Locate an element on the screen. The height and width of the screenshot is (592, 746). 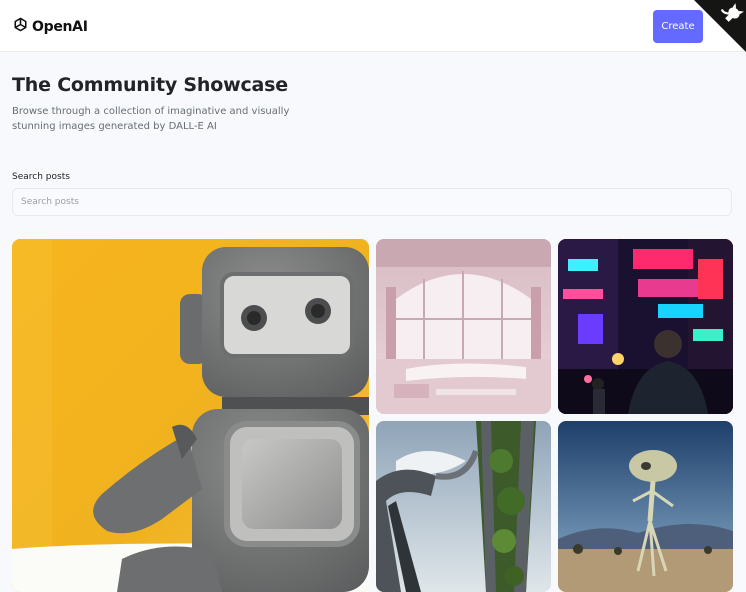
openai-logo: OpenAI is located at coordinates (50, 26).